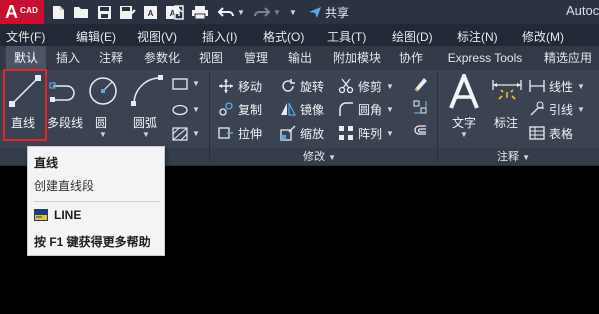 The height and width of the screenshot is (314, 599). What do you see at coordinates (477, 36) in the screenshot?
I see `menu-dimension: 标注(N)` at bounding box center [477, 36].